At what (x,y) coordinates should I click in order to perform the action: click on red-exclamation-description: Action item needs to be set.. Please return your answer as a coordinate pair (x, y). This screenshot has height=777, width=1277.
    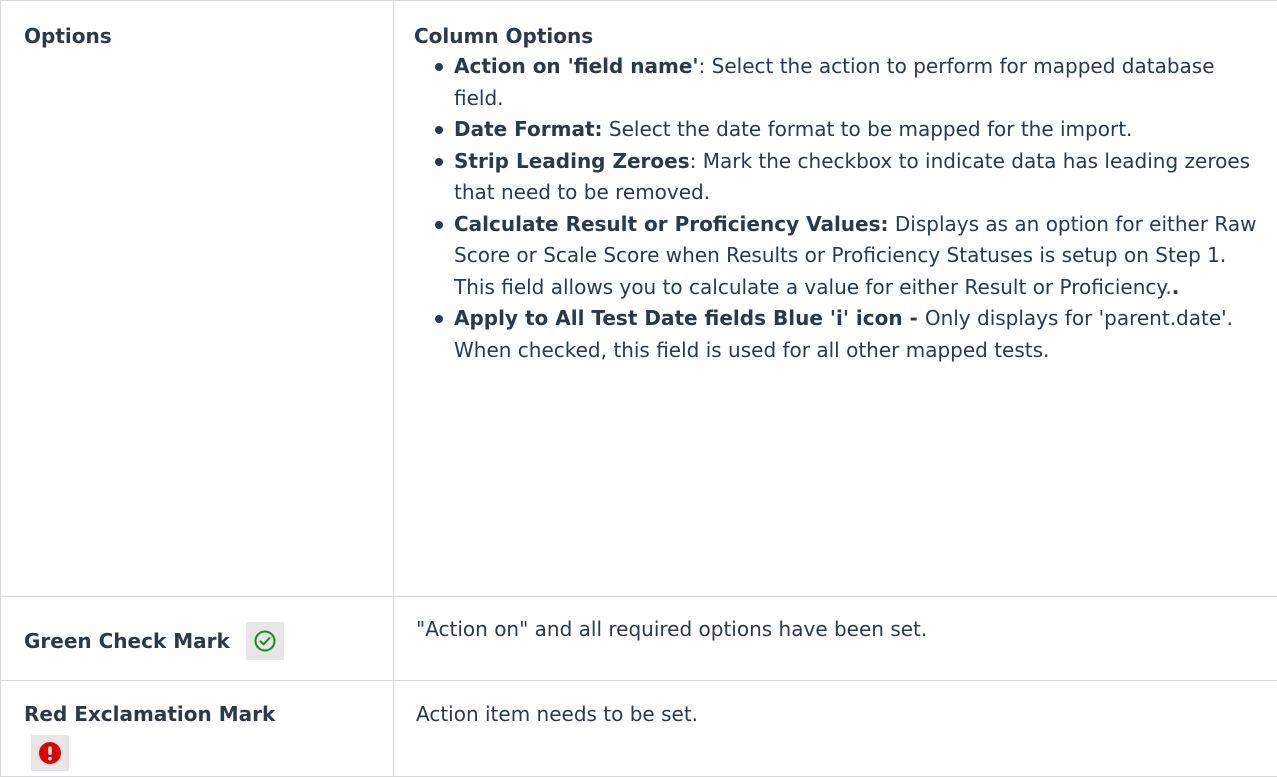
    Looking at the image, I should click on (835, 705).